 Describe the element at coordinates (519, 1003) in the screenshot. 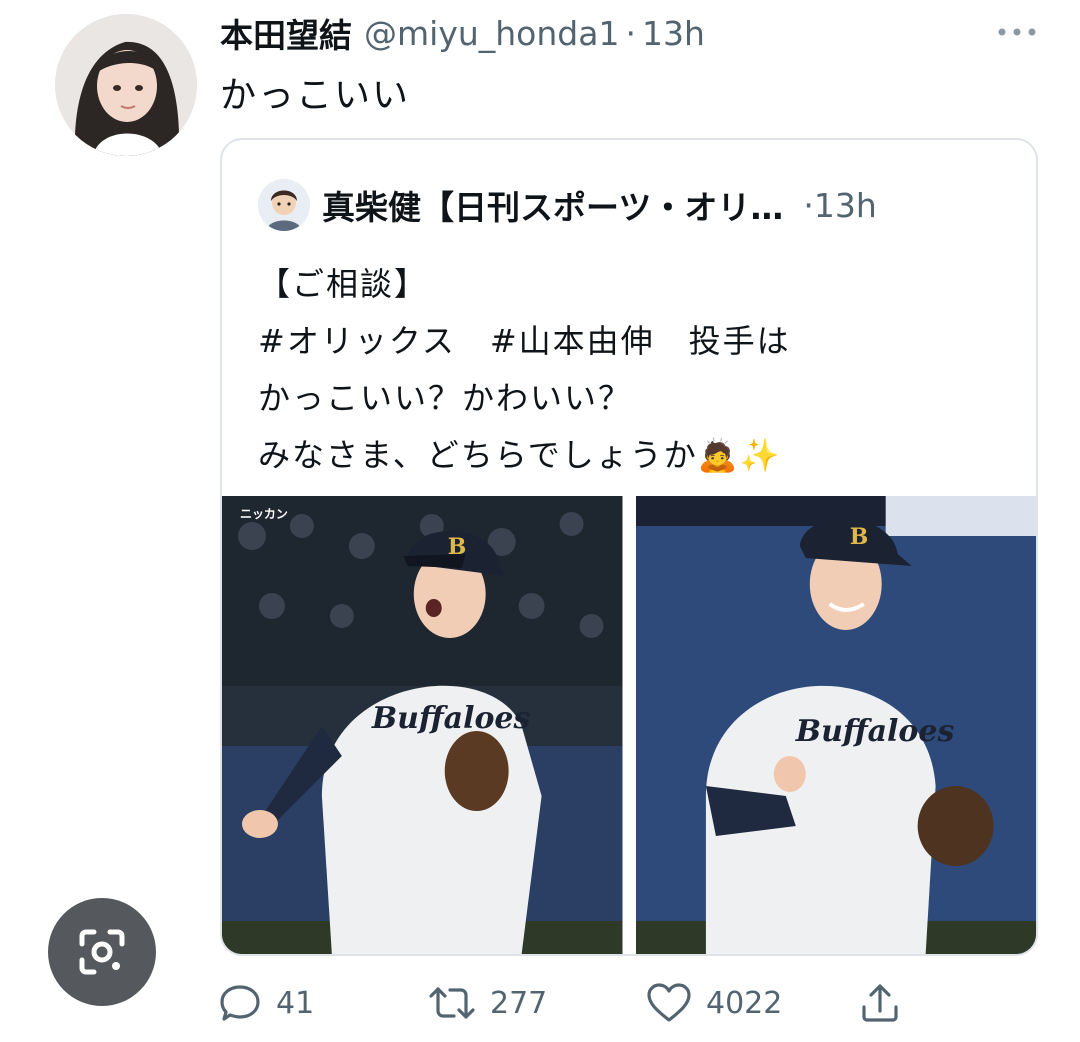

I see `retweet-count: 277` at that location.